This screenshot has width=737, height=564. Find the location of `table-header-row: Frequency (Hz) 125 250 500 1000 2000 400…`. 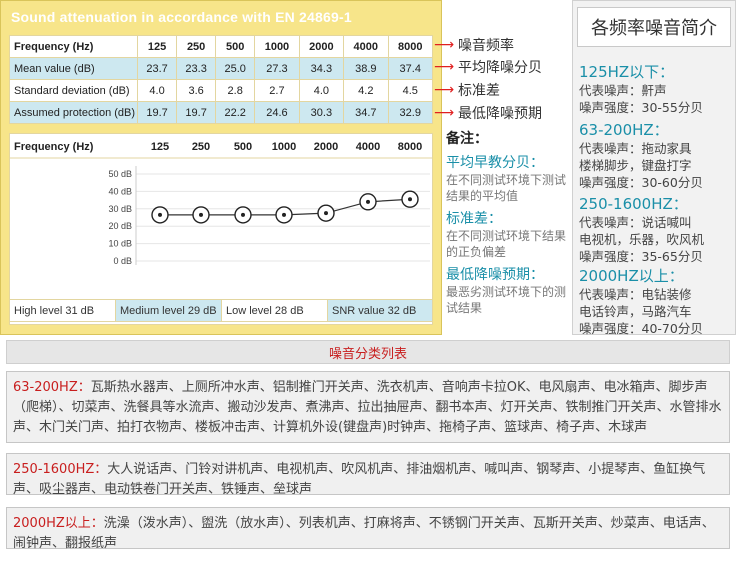

table-header-row: Frequency (Hz) 125 250 500 1000 2000 400… is located at coordinates (221, 46).